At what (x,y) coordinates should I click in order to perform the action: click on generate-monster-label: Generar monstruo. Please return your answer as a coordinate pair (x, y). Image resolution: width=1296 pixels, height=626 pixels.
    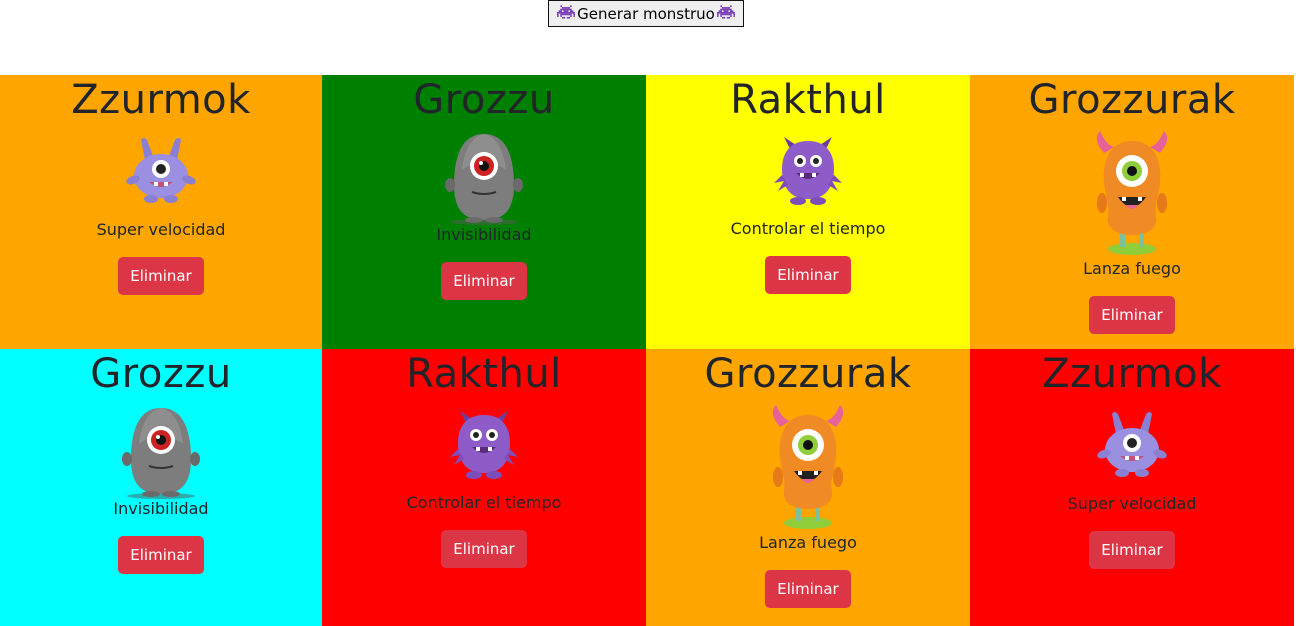
    Looking at the image, I should click on (646, 13).